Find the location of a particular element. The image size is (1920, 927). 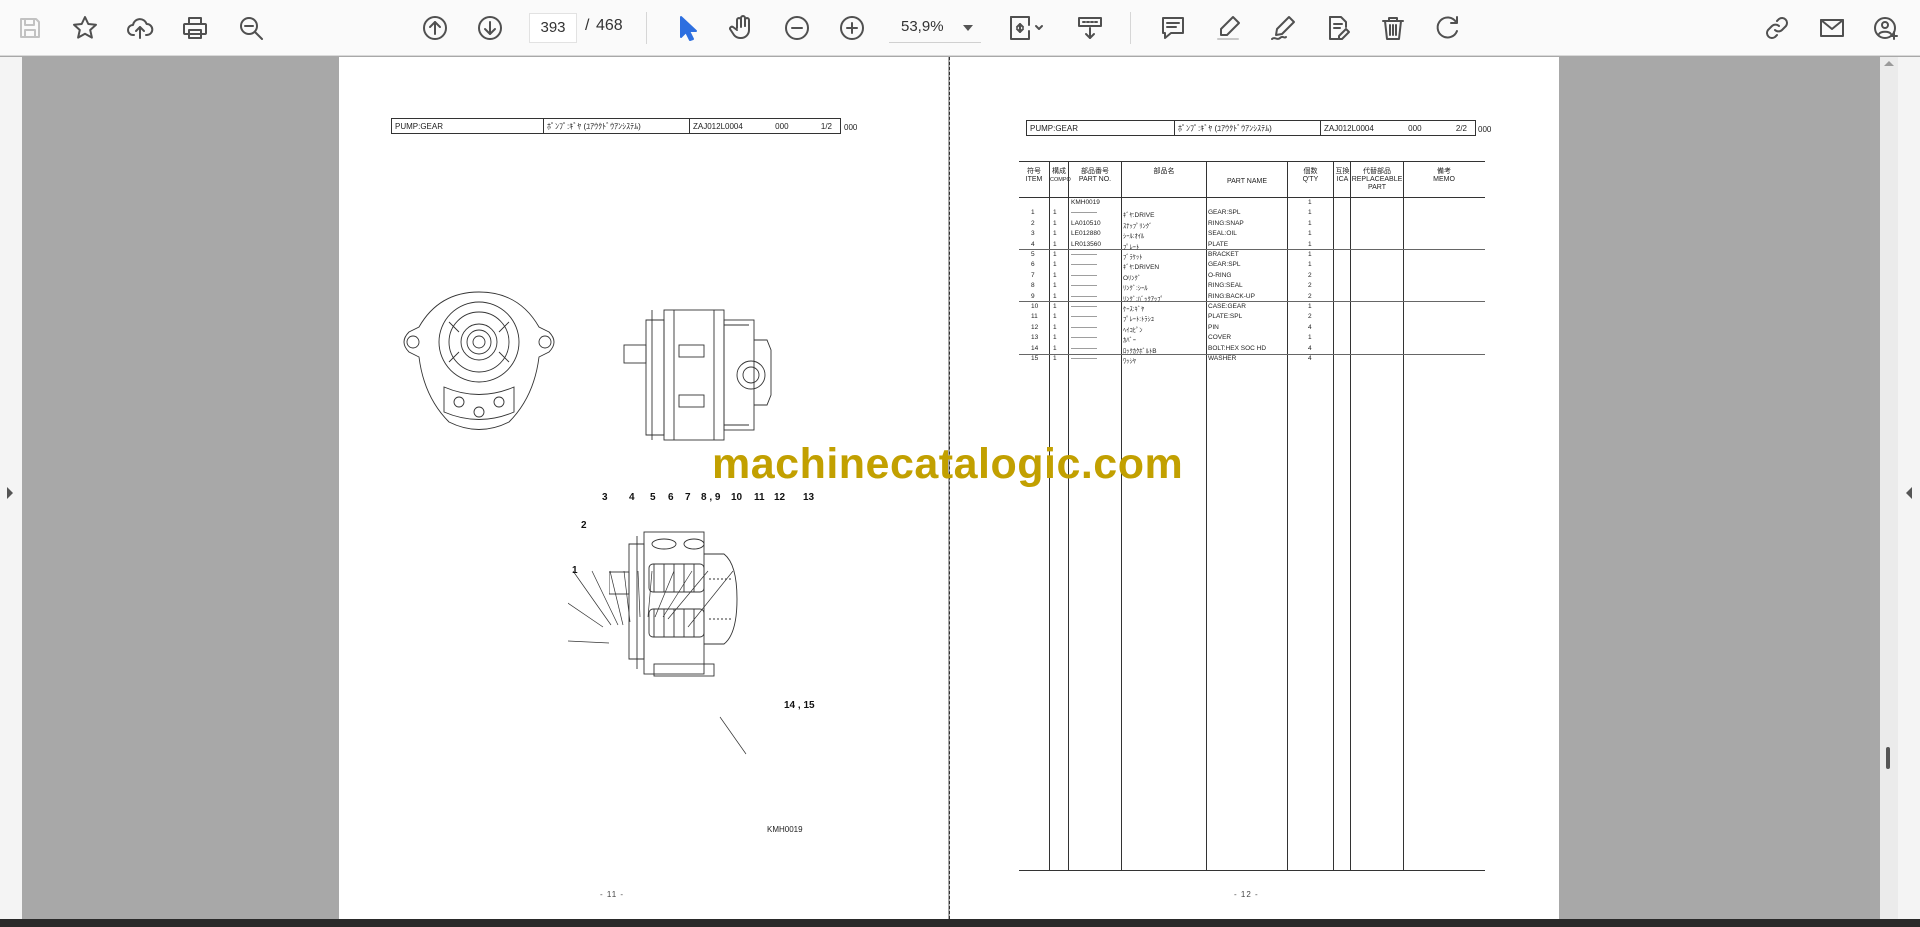

bookmark-star-icon is located at coordinates (85, 28).